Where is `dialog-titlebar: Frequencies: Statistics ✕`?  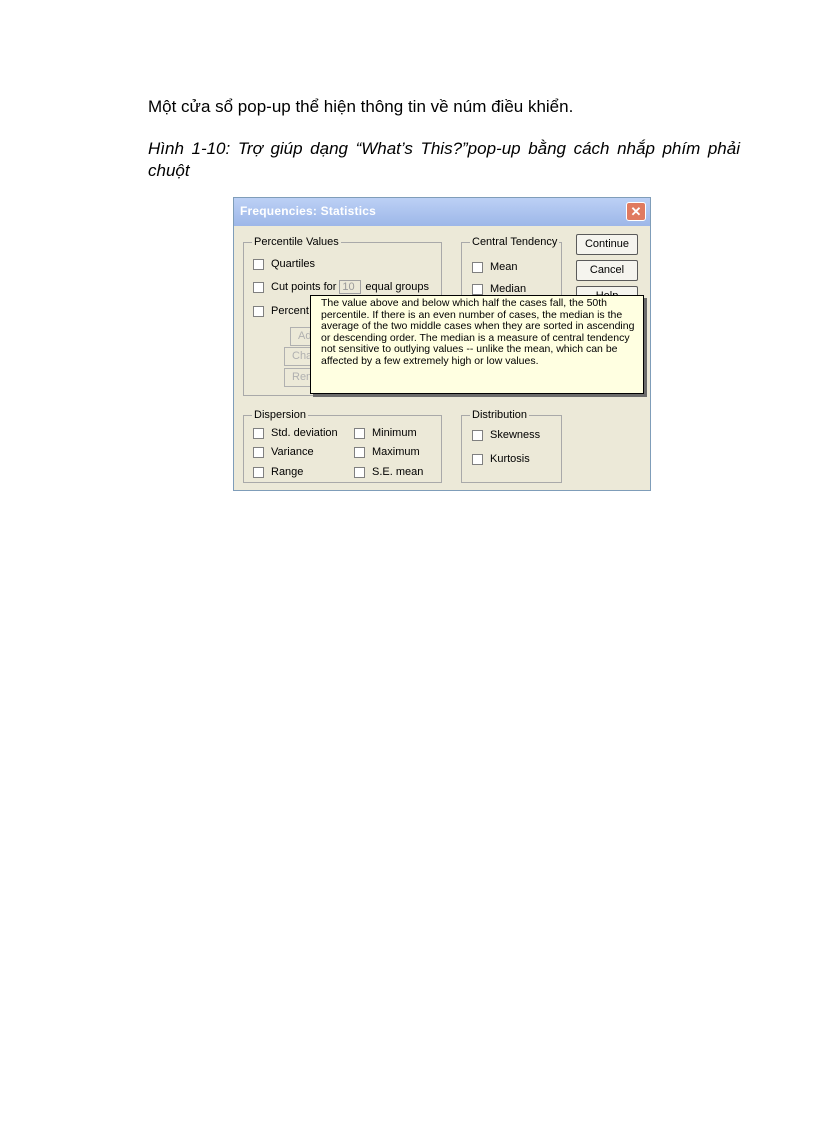
dialog-titlebar: Frequencies: Statistics ✕ is located at coordinates (442, 212).